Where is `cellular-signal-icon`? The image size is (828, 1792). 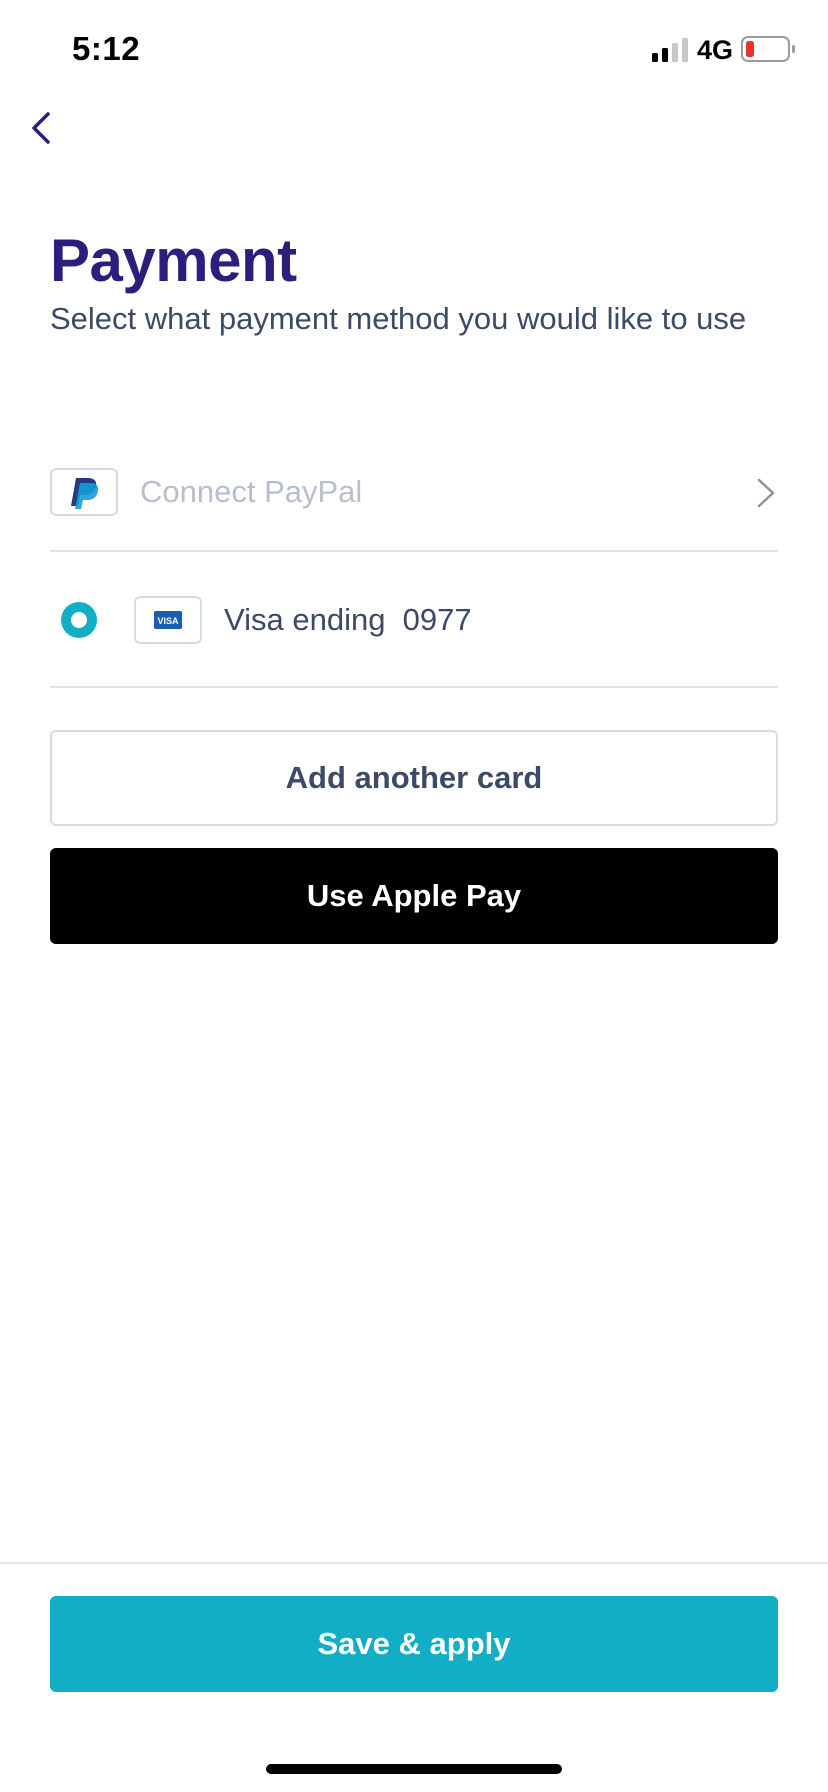
cellular-signal-icon is located at coordinates (670, 50).